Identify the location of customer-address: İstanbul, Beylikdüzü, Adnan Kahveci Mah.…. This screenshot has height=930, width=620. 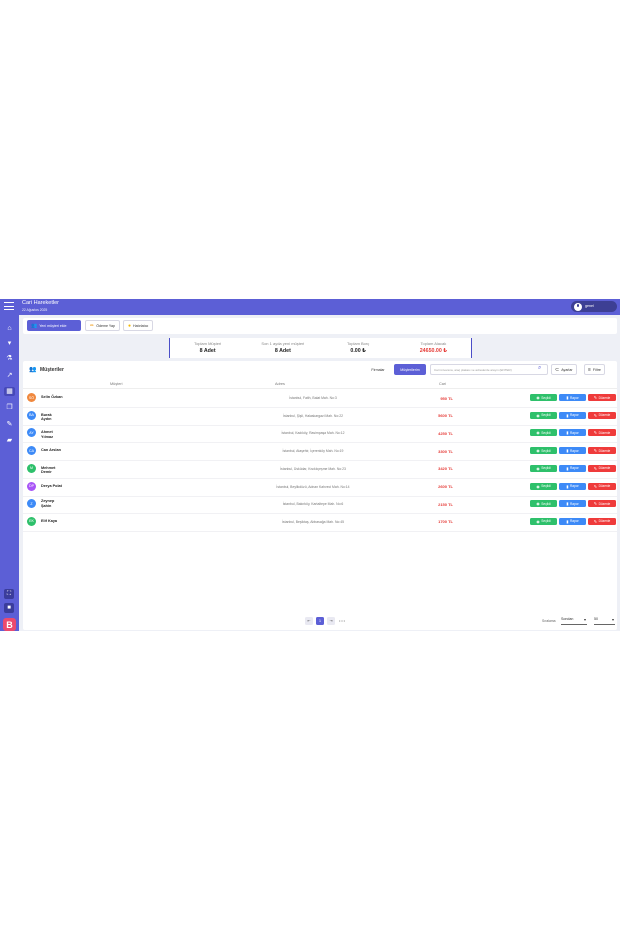
(313, 486).